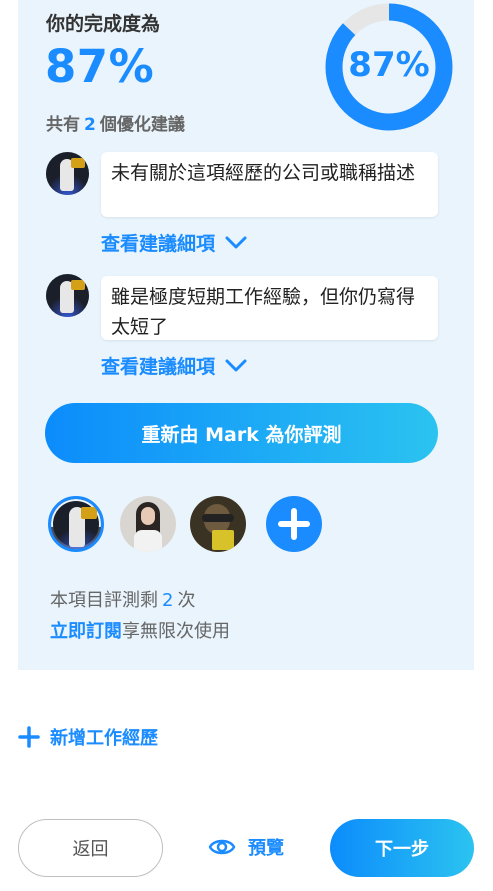 The height and width of the screenshot is (891, 493). I want to click on back-button: 返回, so click(90, 848).